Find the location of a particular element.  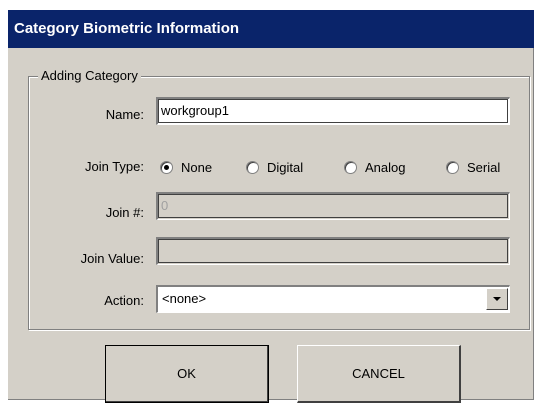

name-input: workgroup1 is located at coordinates (333, 111).